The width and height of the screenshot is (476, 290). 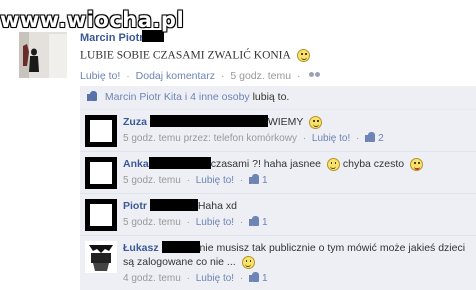 I want to click on add-comment-link: Dodaj komentarz, so click(x=175, y=76).